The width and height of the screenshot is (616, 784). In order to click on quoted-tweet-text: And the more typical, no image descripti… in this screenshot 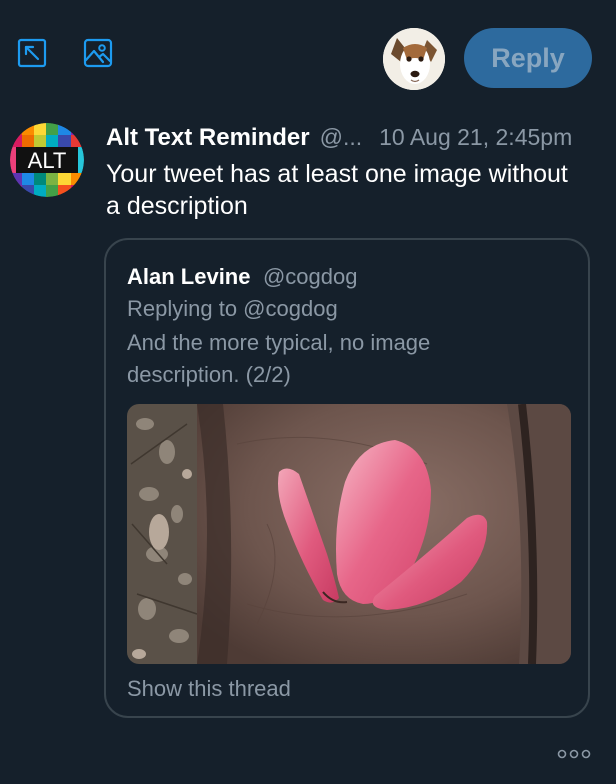, I will do `click(279, 358)`.